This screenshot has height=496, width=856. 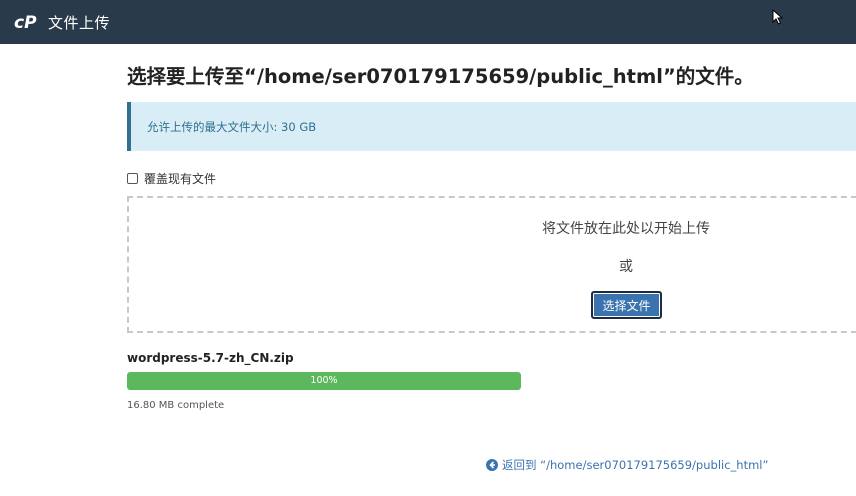 I want to click on or-text: 或, so click(x=626, y=267).